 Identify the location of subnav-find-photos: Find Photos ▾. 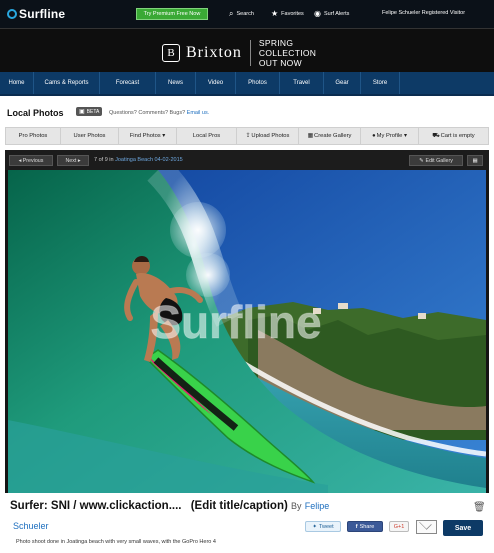
(148, 136).